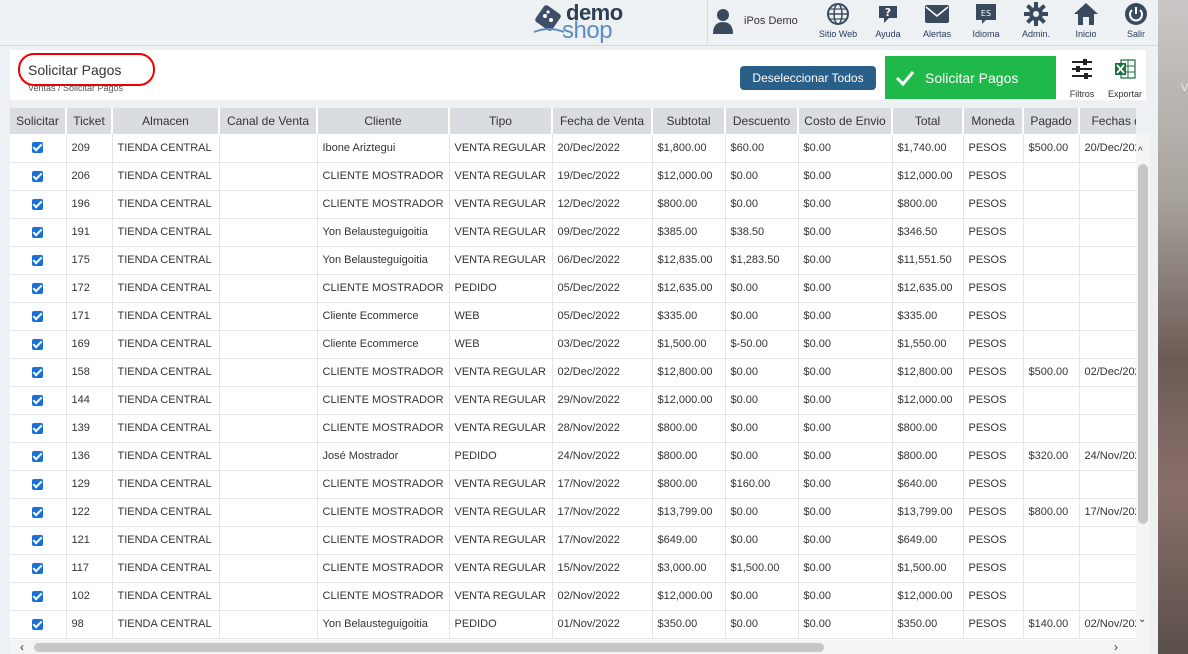 Image resolution: width=1188 pixels, height=654 pixels. Describe the element at coordinates (993, 121) in the screenshot. I see `column-header: Moneda` at that location.